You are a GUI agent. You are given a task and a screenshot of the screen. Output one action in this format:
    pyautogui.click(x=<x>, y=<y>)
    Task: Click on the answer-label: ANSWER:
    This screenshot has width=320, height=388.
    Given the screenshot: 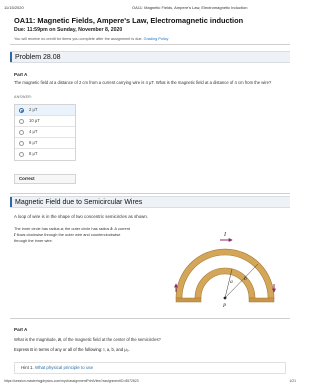 What is the action you would take?
    pyautogui.click(x=23, y=97)
    